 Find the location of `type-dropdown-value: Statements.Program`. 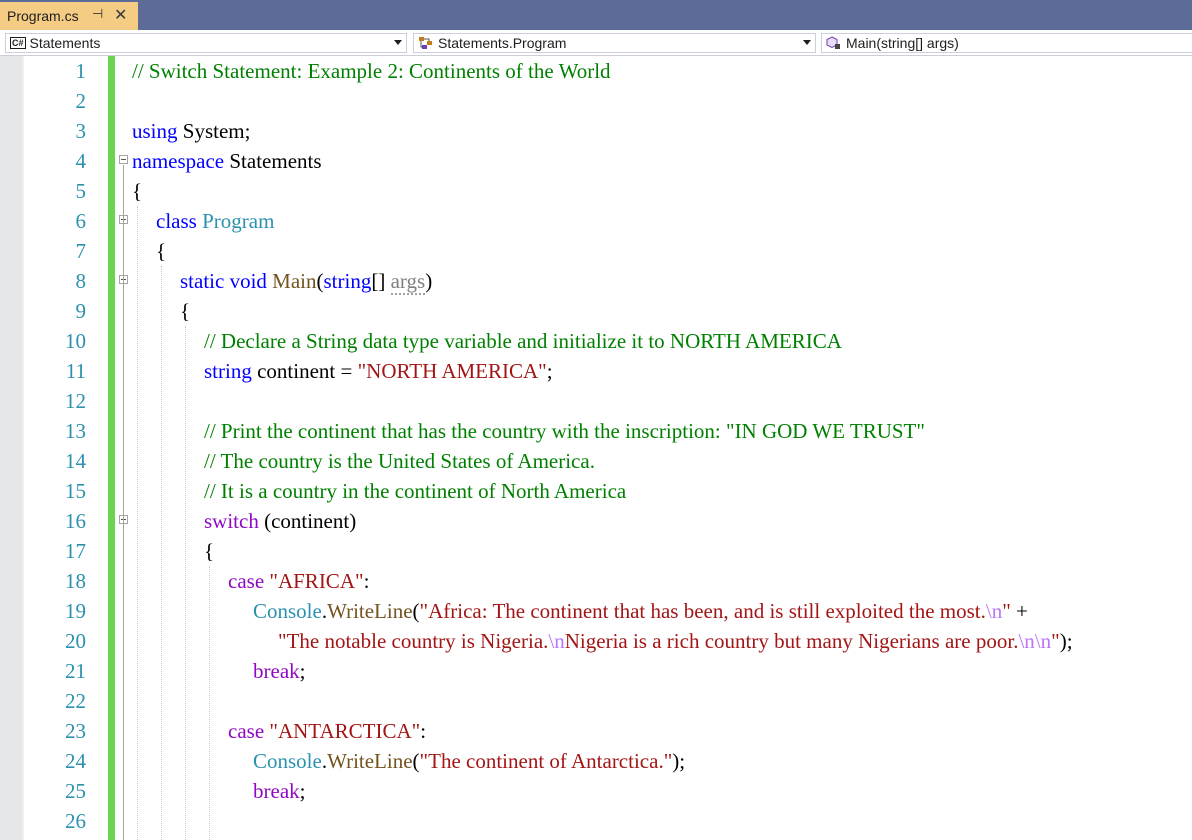

type-dropdown-value: Statements.Program is located at coordinates (502, 43).